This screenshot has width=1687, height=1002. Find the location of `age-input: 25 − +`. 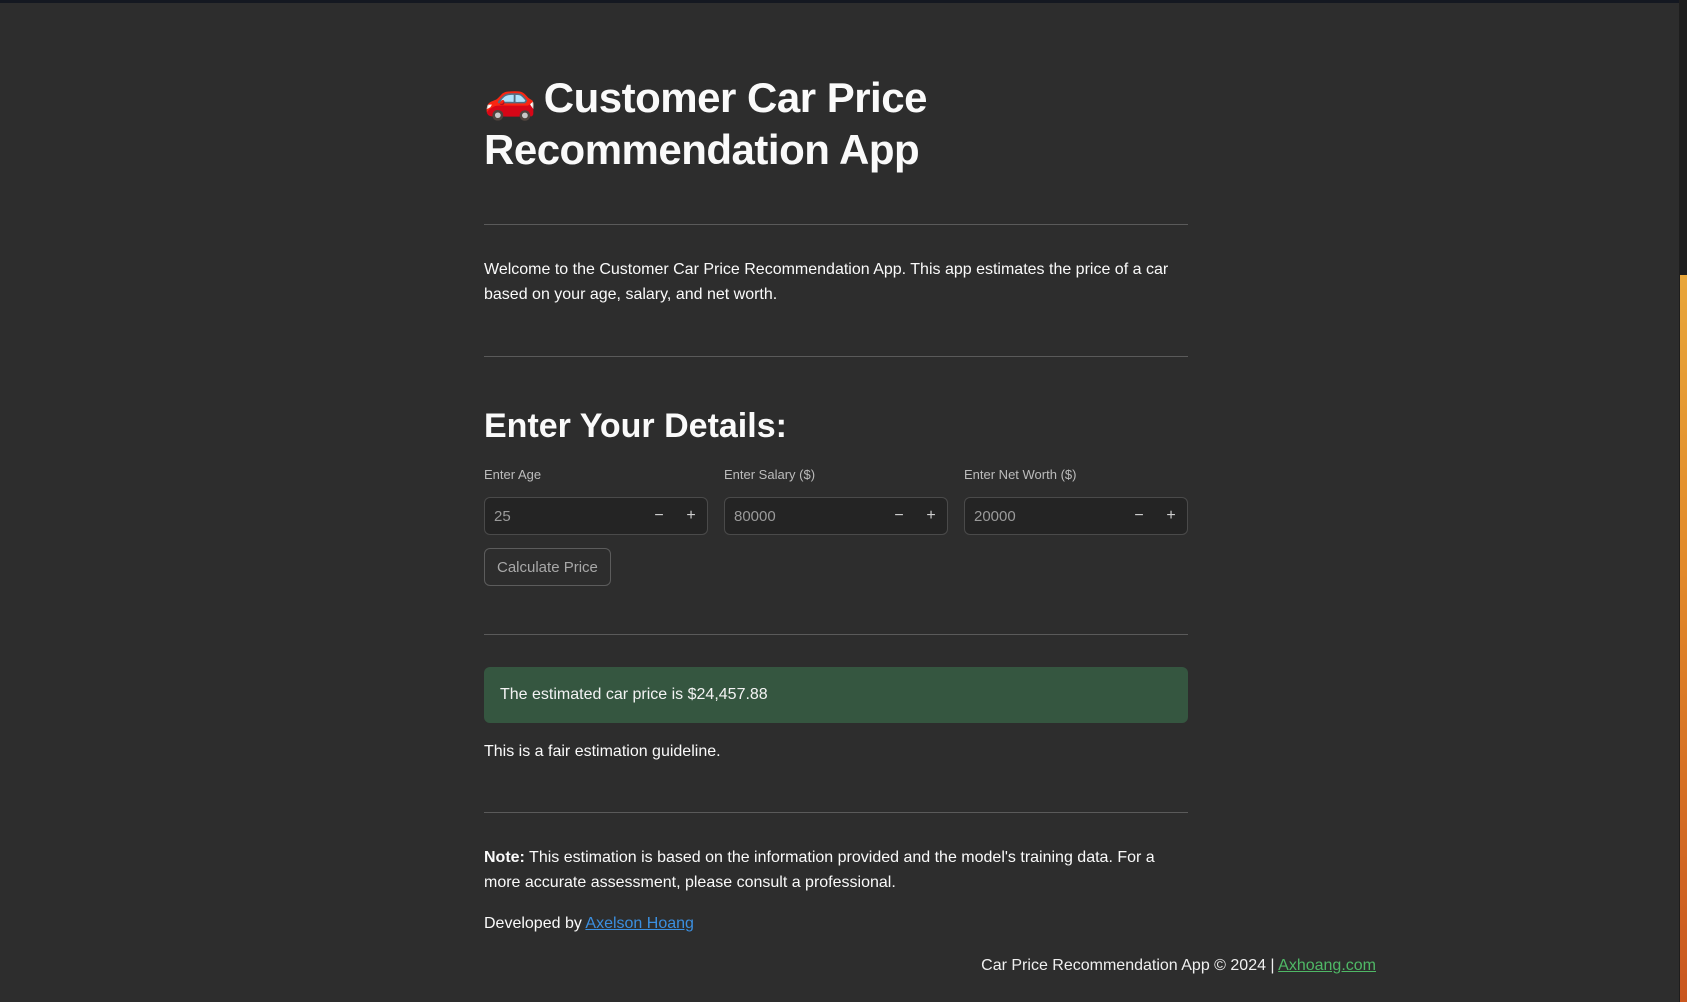

age-input: 25 − + is located at coordinates (596, 516).